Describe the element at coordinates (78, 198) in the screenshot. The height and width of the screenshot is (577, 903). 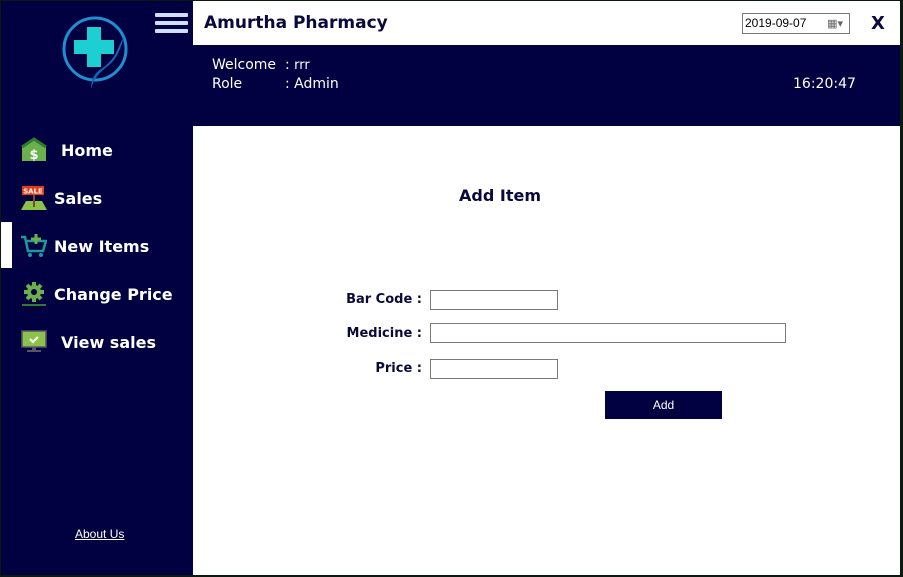
I see `sidebar-item-label: Sales` at that location.